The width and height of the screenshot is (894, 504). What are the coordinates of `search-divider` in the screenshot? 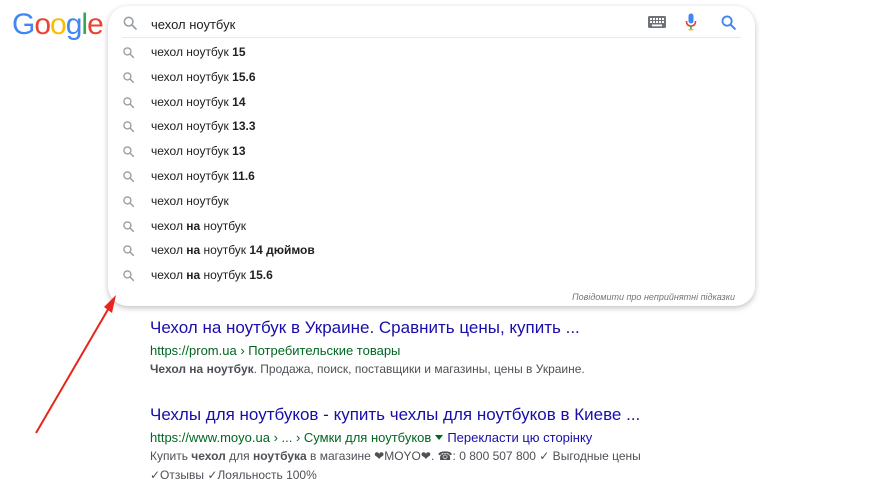 It's located at (431, 37).